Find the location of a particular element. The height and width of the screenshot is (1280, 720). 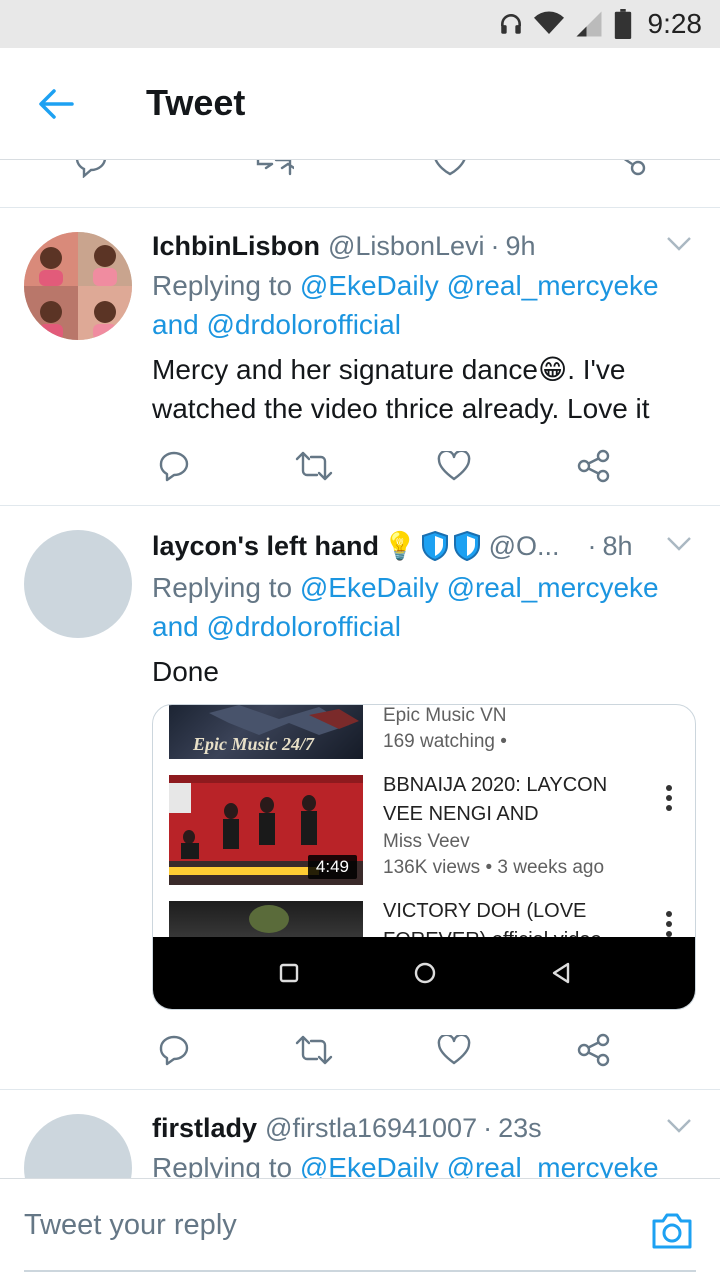

tweet-header: laycon's left hand 💡 @O... · 8h is located at coordinates (426, 546).